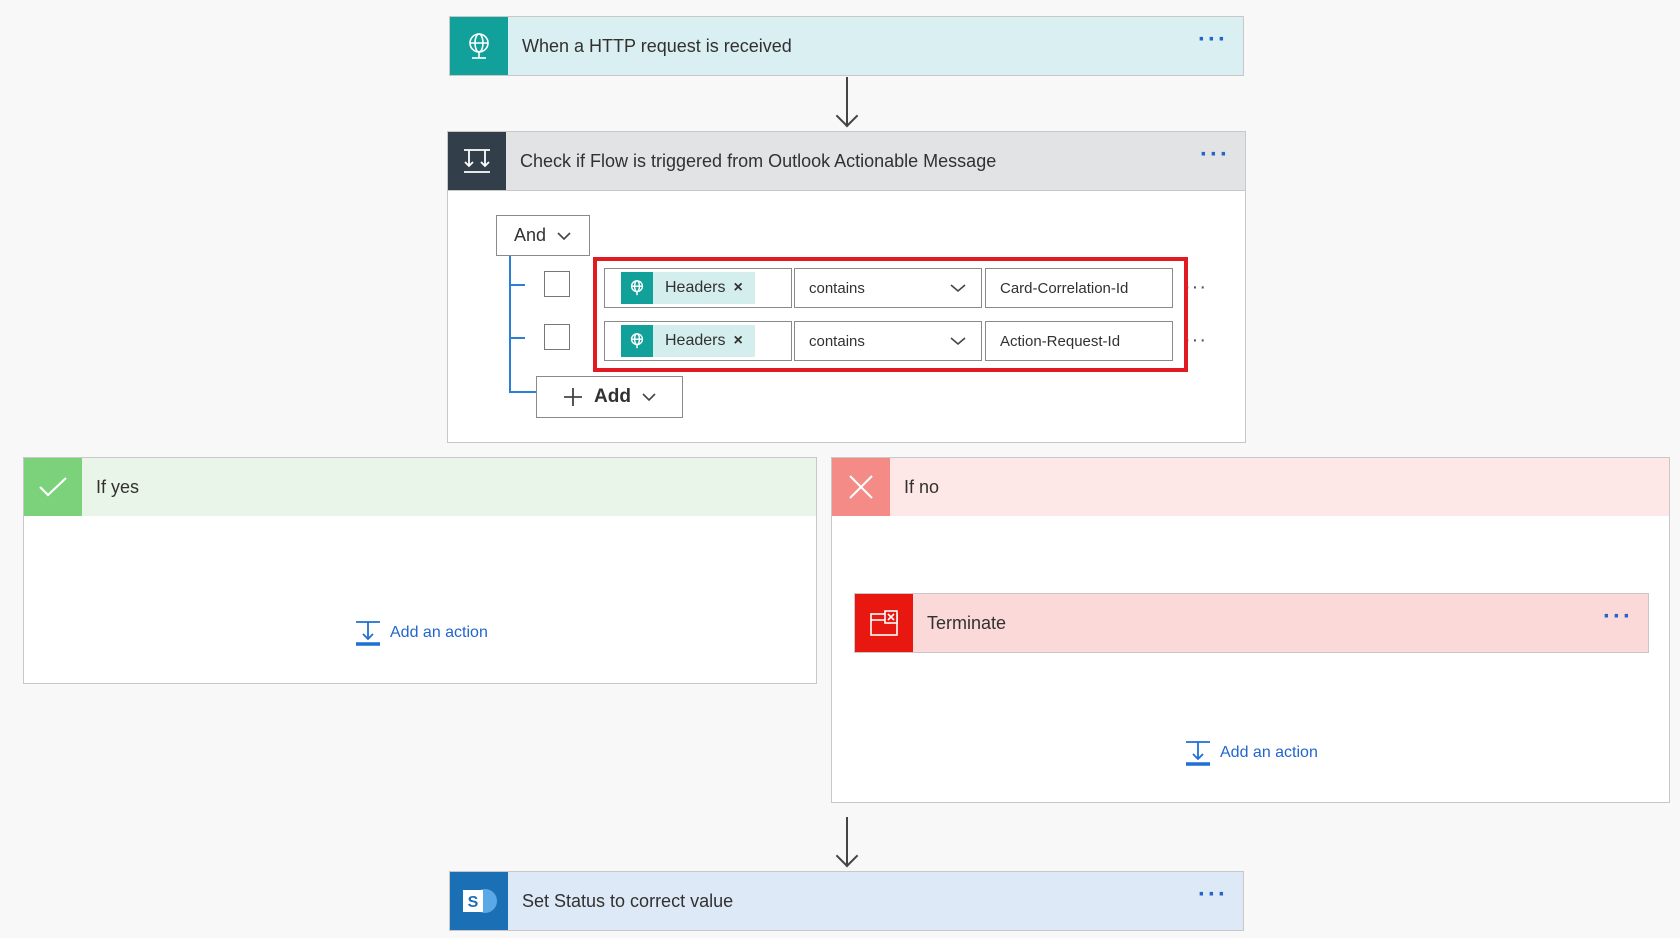  I want to click on condition-icon, so click(477, 161).